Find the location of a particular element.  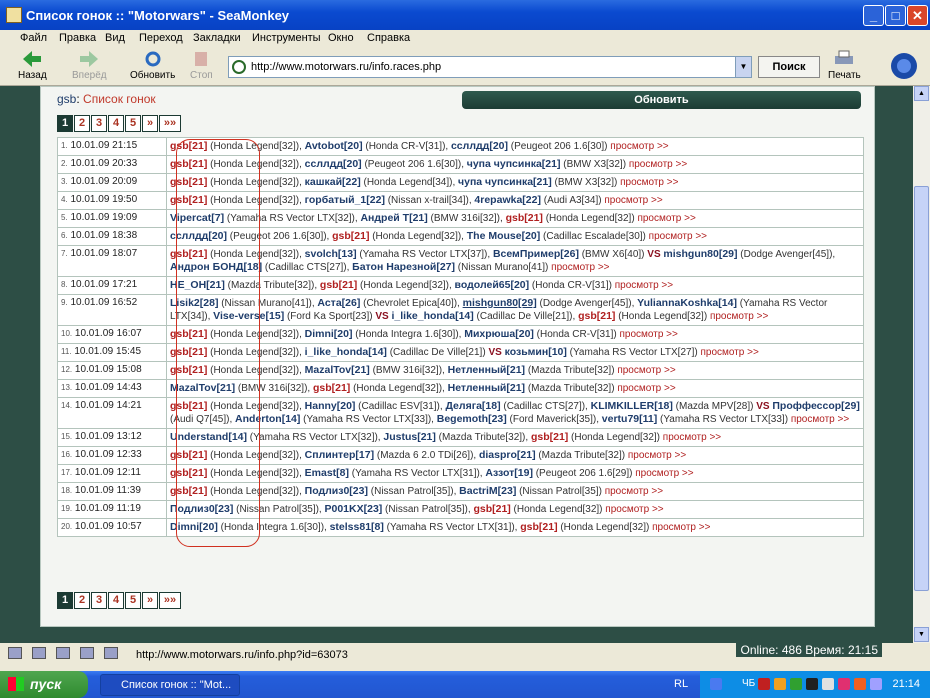

player-link: Аззот[19] is located at coordinates (509, 473).